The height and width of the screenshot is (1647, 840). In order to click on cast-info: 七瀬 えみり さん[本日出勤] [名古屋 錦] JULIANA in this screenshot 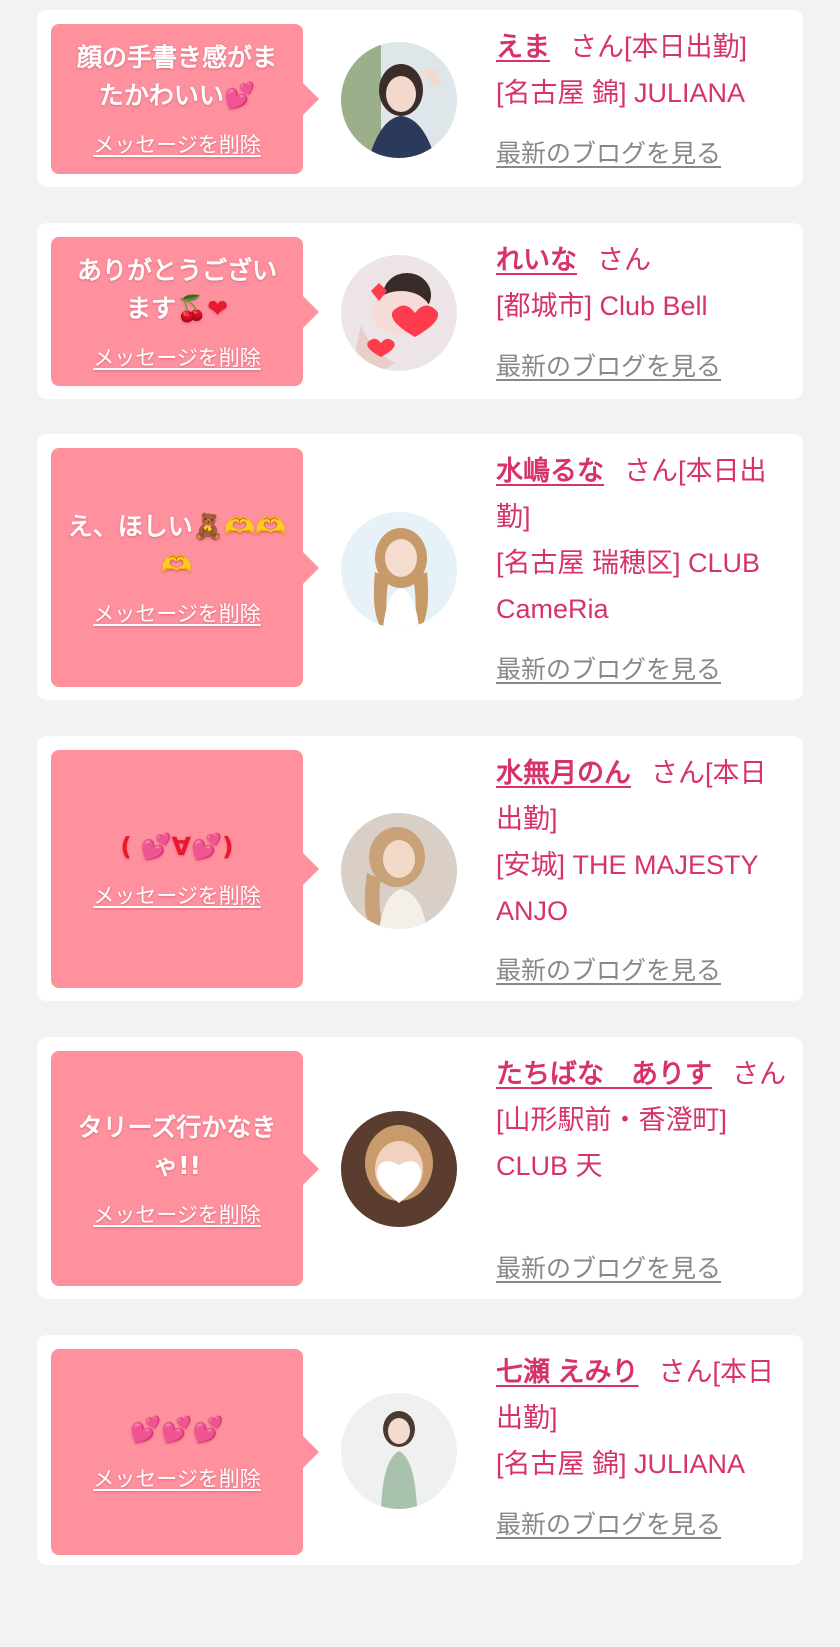, I will do `click(641, 1418)`.